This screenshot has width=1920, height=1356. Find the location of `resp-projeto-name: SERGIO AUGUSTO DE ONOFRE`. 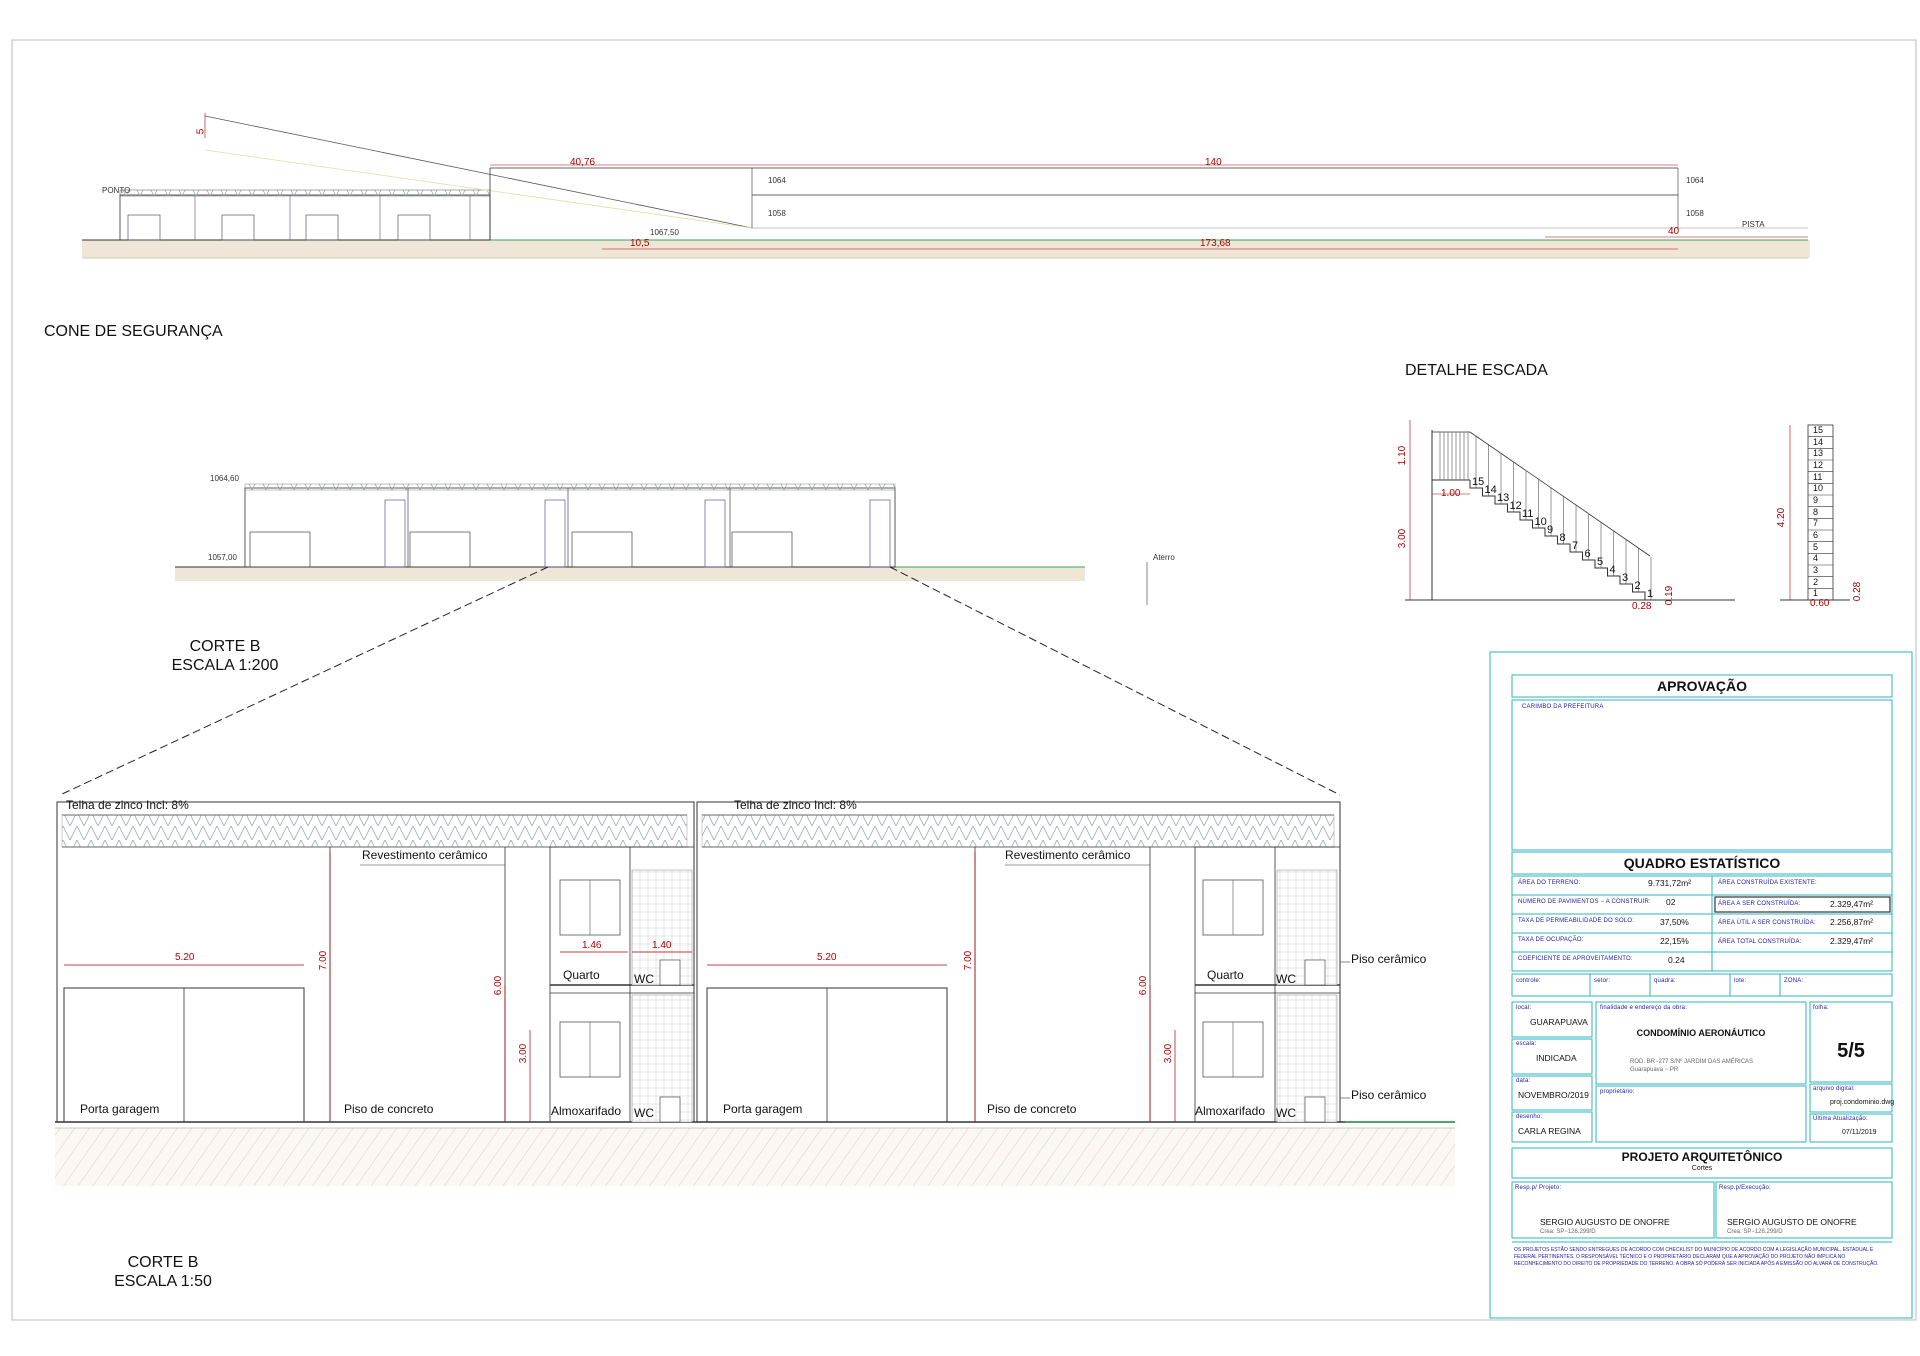

resp-projeto-name: SERGIO AUGUSTO DE ONOFRE is located at coordinates (1605, 1222).